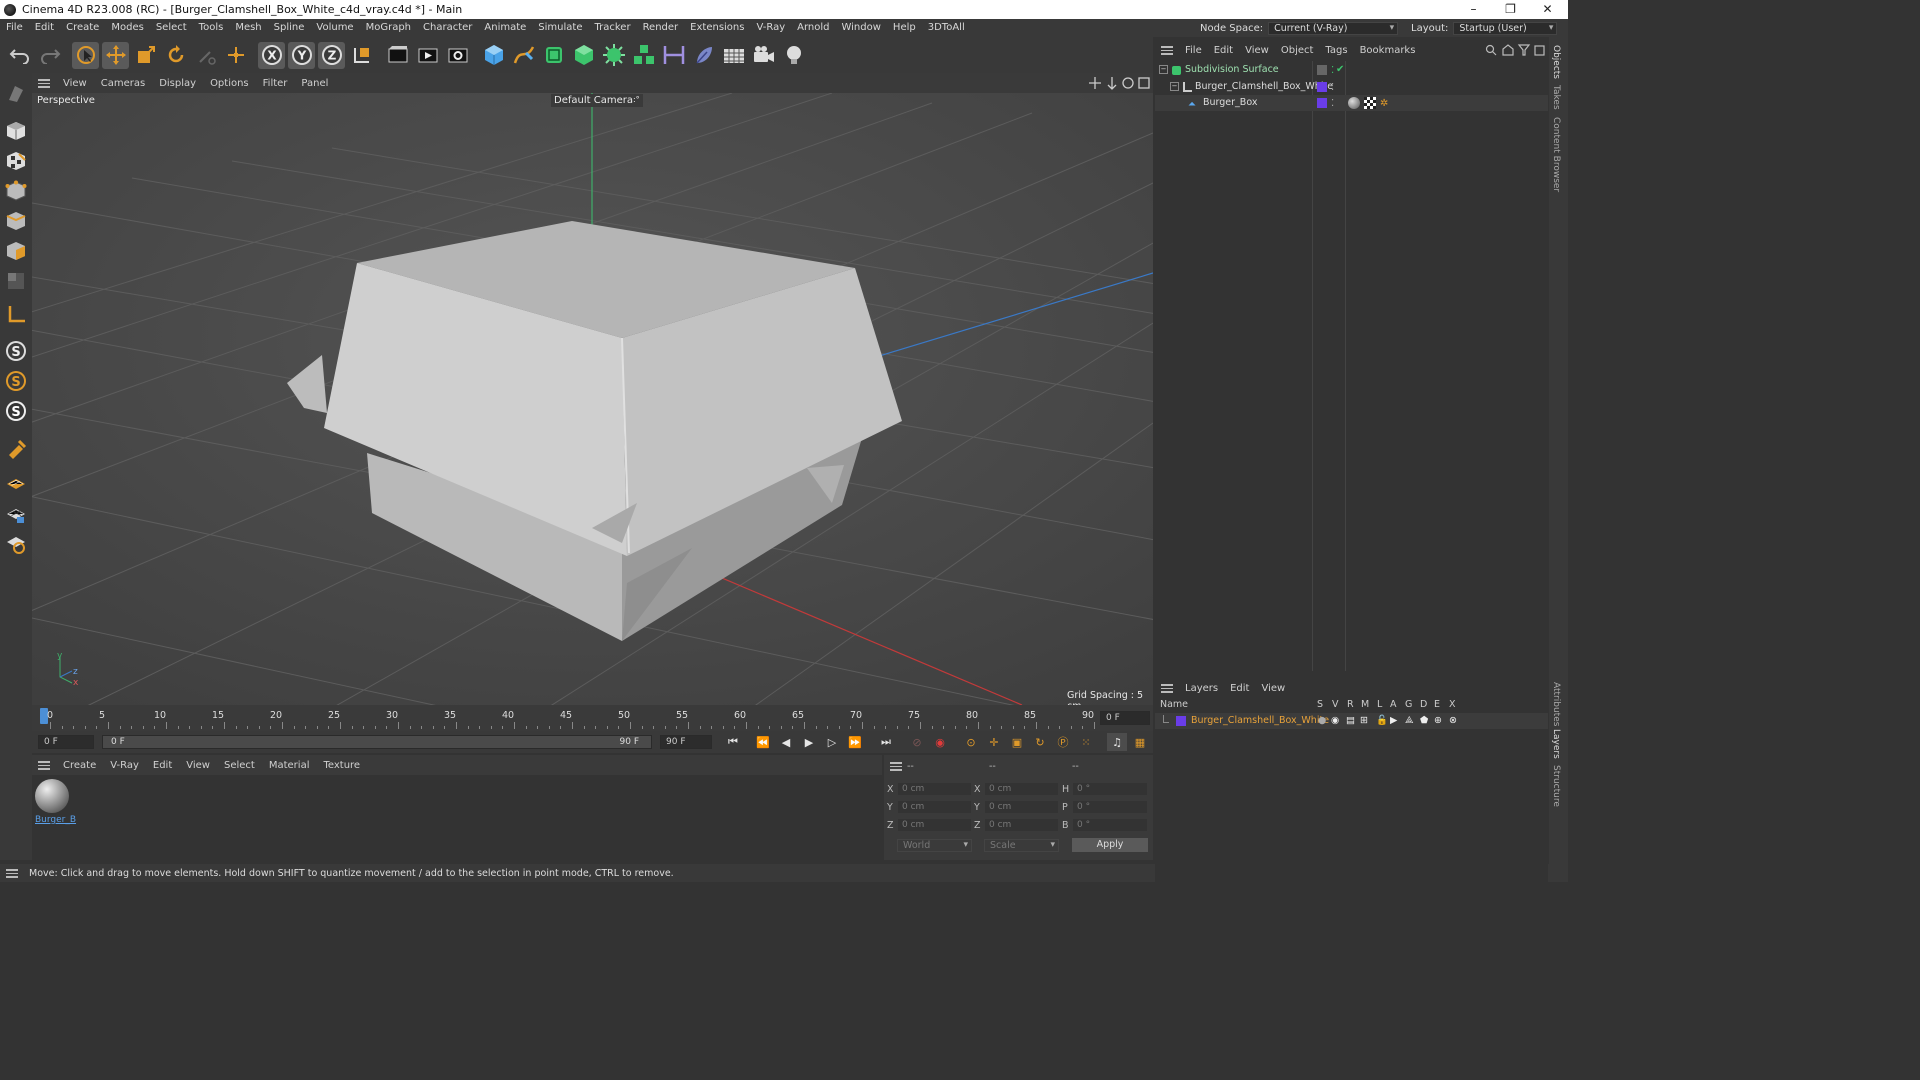 The image size is (1920, 1080). I want to click on polygons-mode-icon, so click(15, 250).